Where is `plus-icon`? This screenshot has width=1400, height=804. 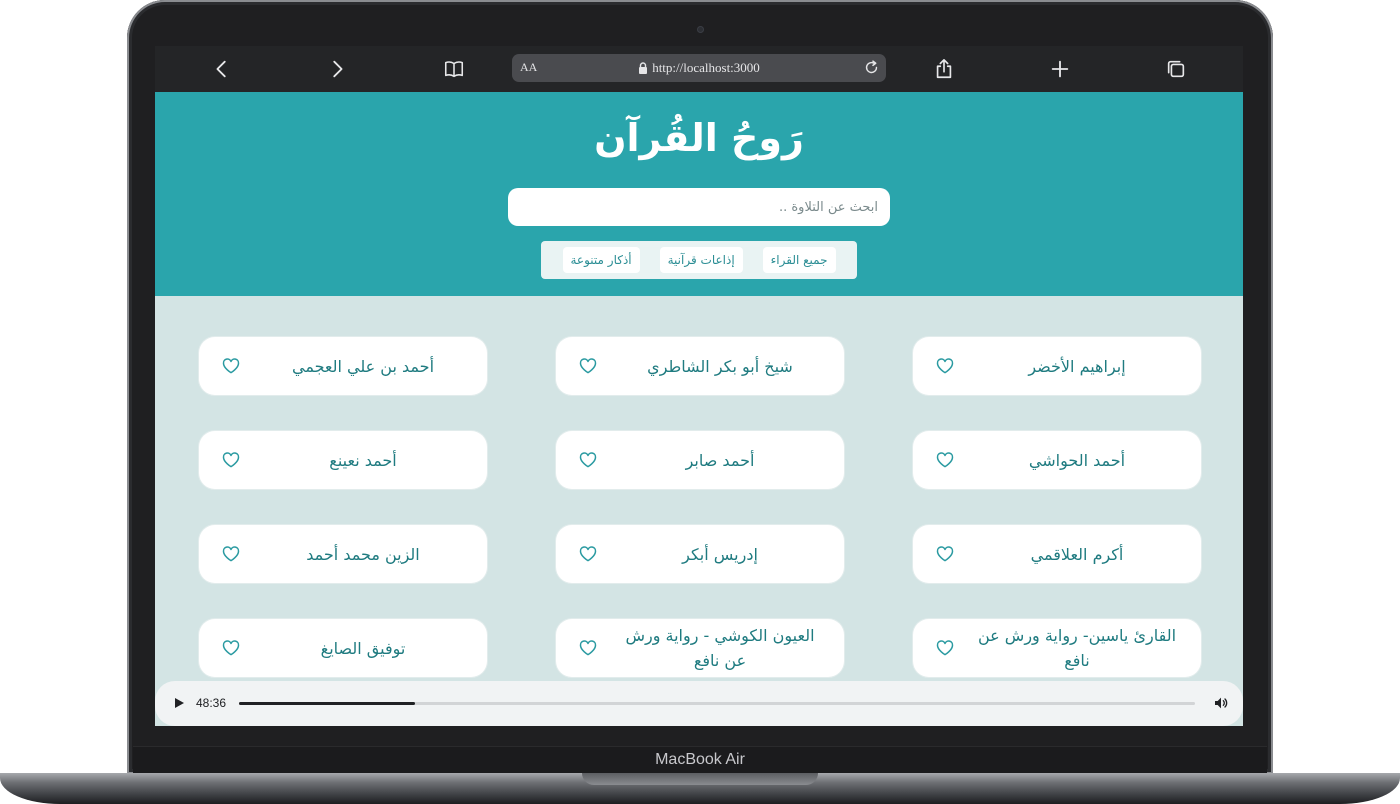
plus-icon is located at coordinates (1060, 69).